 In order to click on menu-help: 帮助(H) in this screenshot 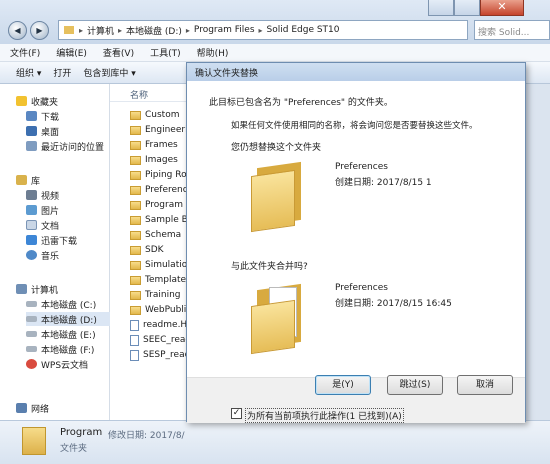, I will do `click(213, 52)`.